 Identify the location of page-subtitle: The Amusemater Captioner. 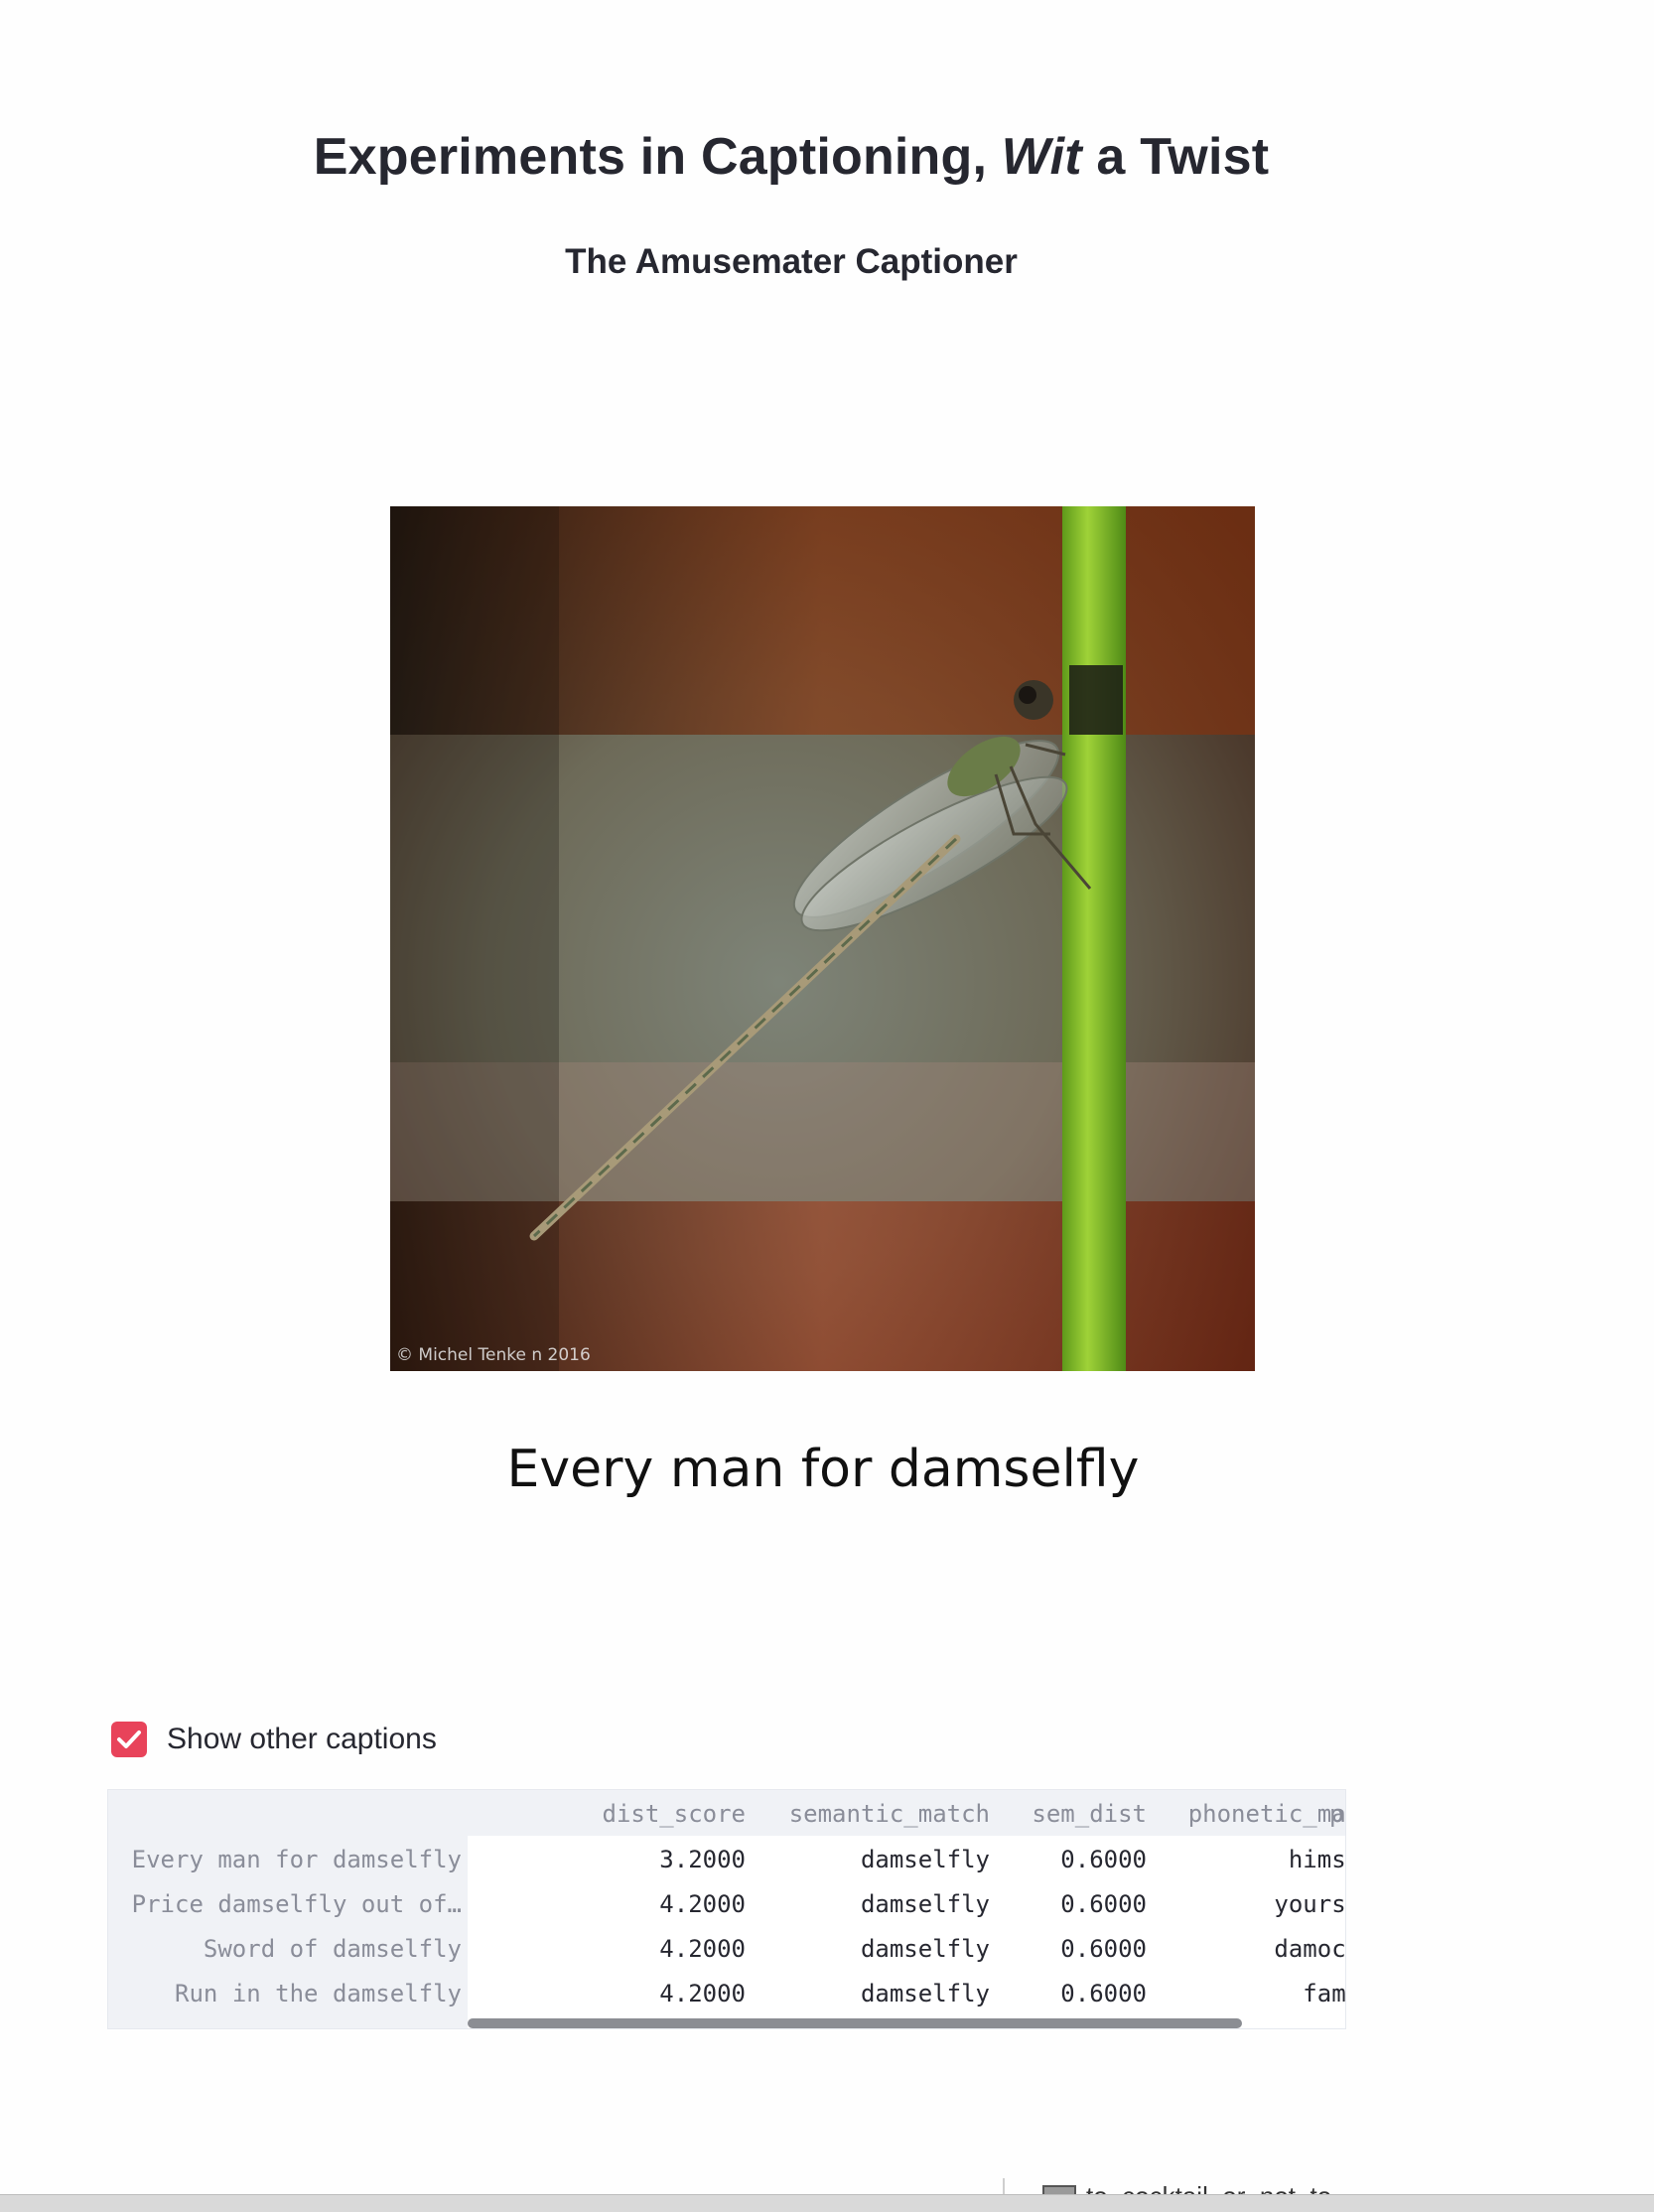
(791, 261).